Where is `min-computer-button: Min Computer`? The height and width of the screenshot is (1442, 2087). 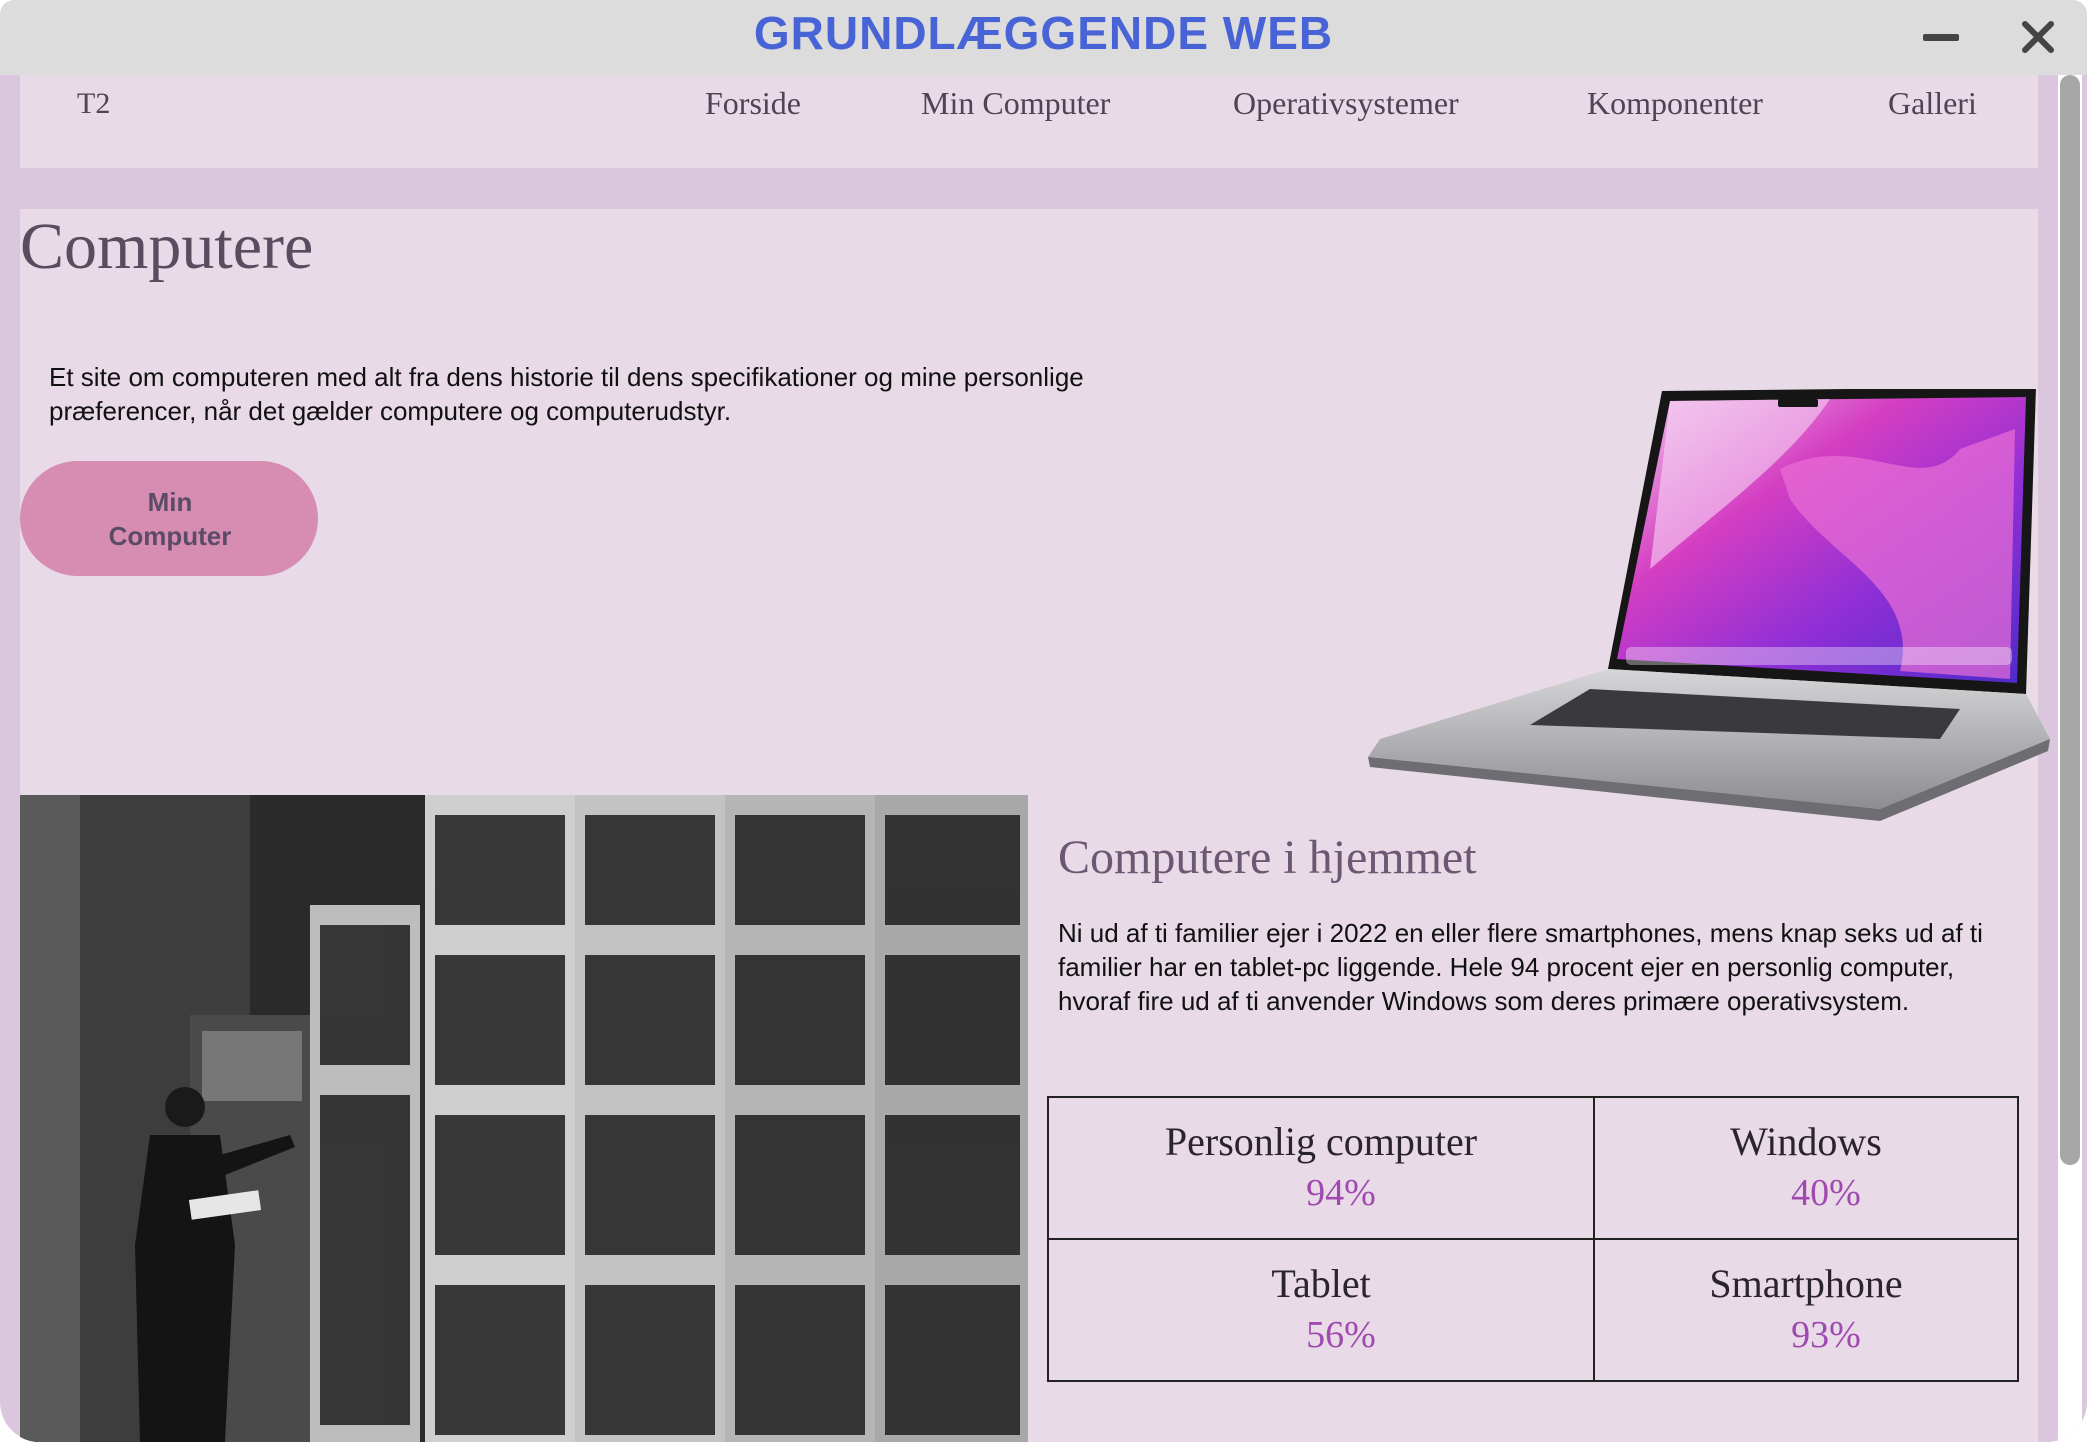 min-computer-button: Min Computer is located at coordinates (169, 518).